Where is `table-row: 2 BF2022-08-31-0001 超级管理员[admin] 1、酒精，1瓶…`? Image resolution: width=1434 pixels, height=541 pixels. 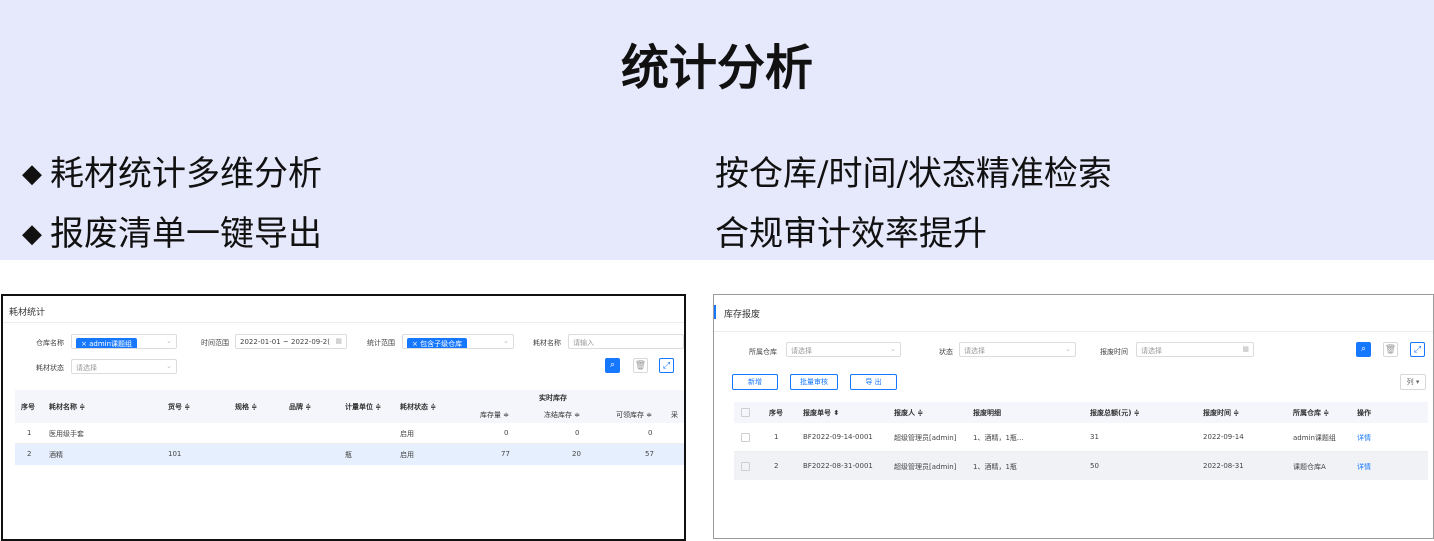 table-row: 2 BF2022-08-31-0001 超级管理员[admin] 1、酒精，1瓶… is located at coordinates (1081, 466).